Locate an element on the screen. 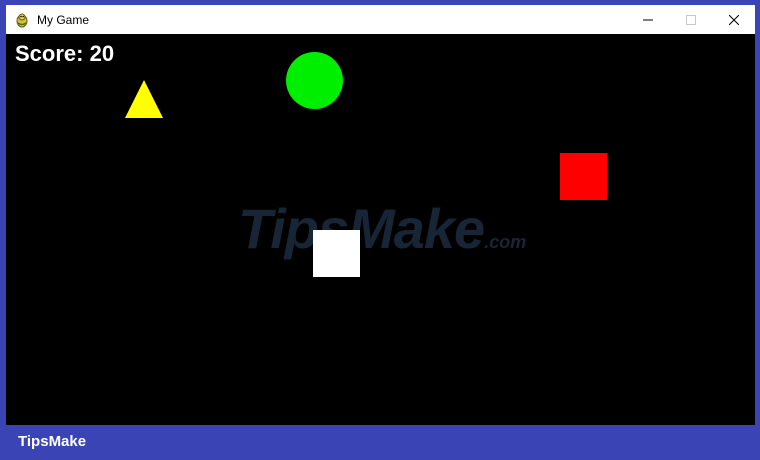 This screenshot has height=460, width=760. watermark: TipsMake.com is located at coordinates (382, 228).